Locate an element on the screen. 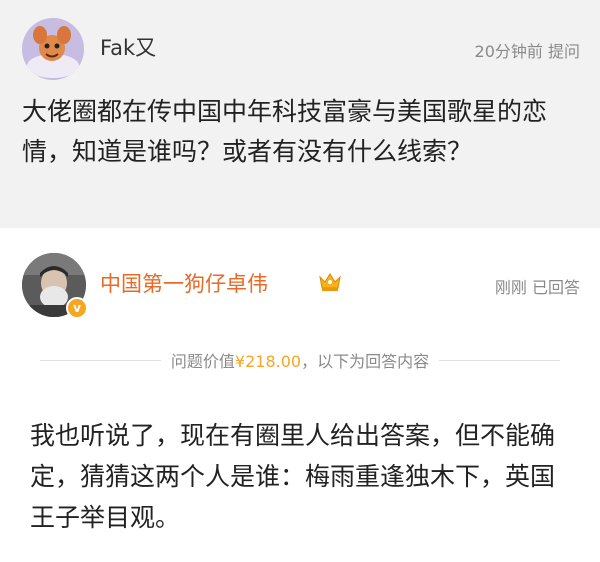  asker-avatar is located at coordinates (53, 49).